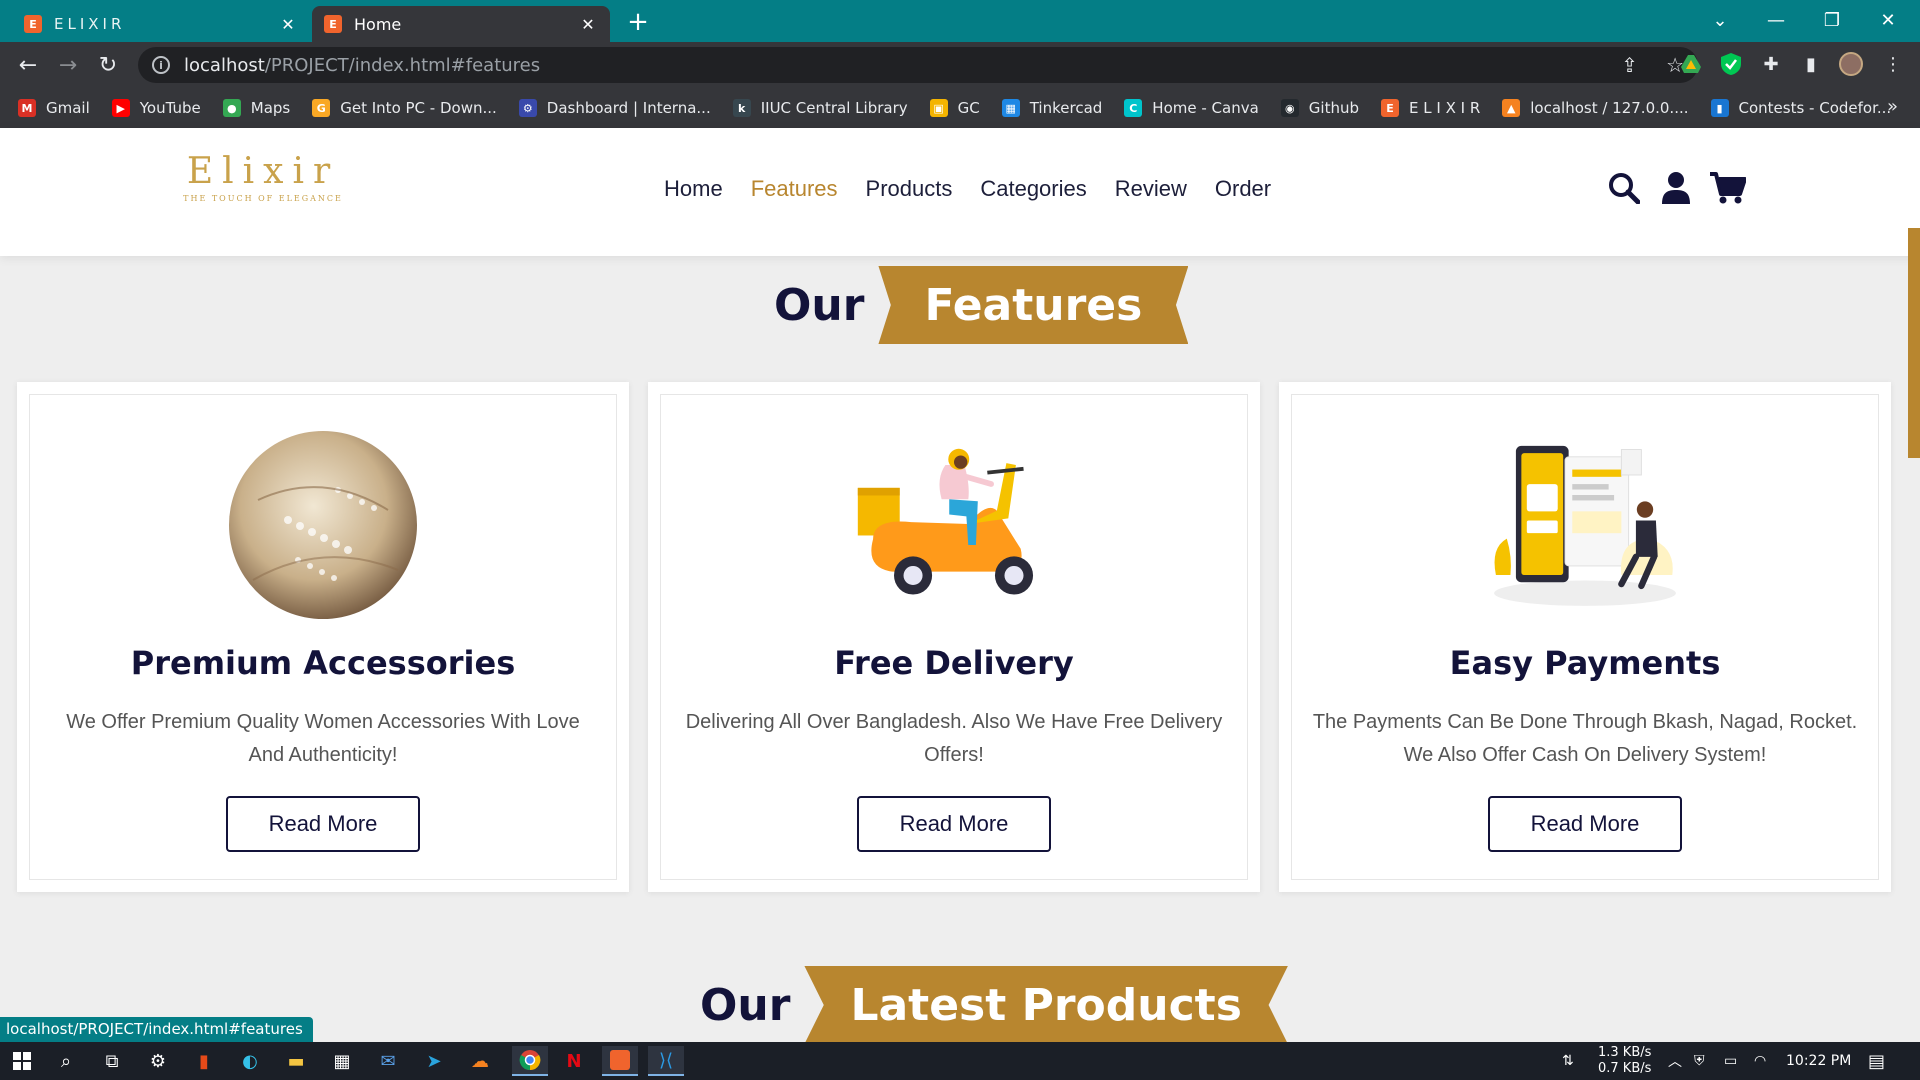  I want to click on profile-avatar, so click(1851, 64).